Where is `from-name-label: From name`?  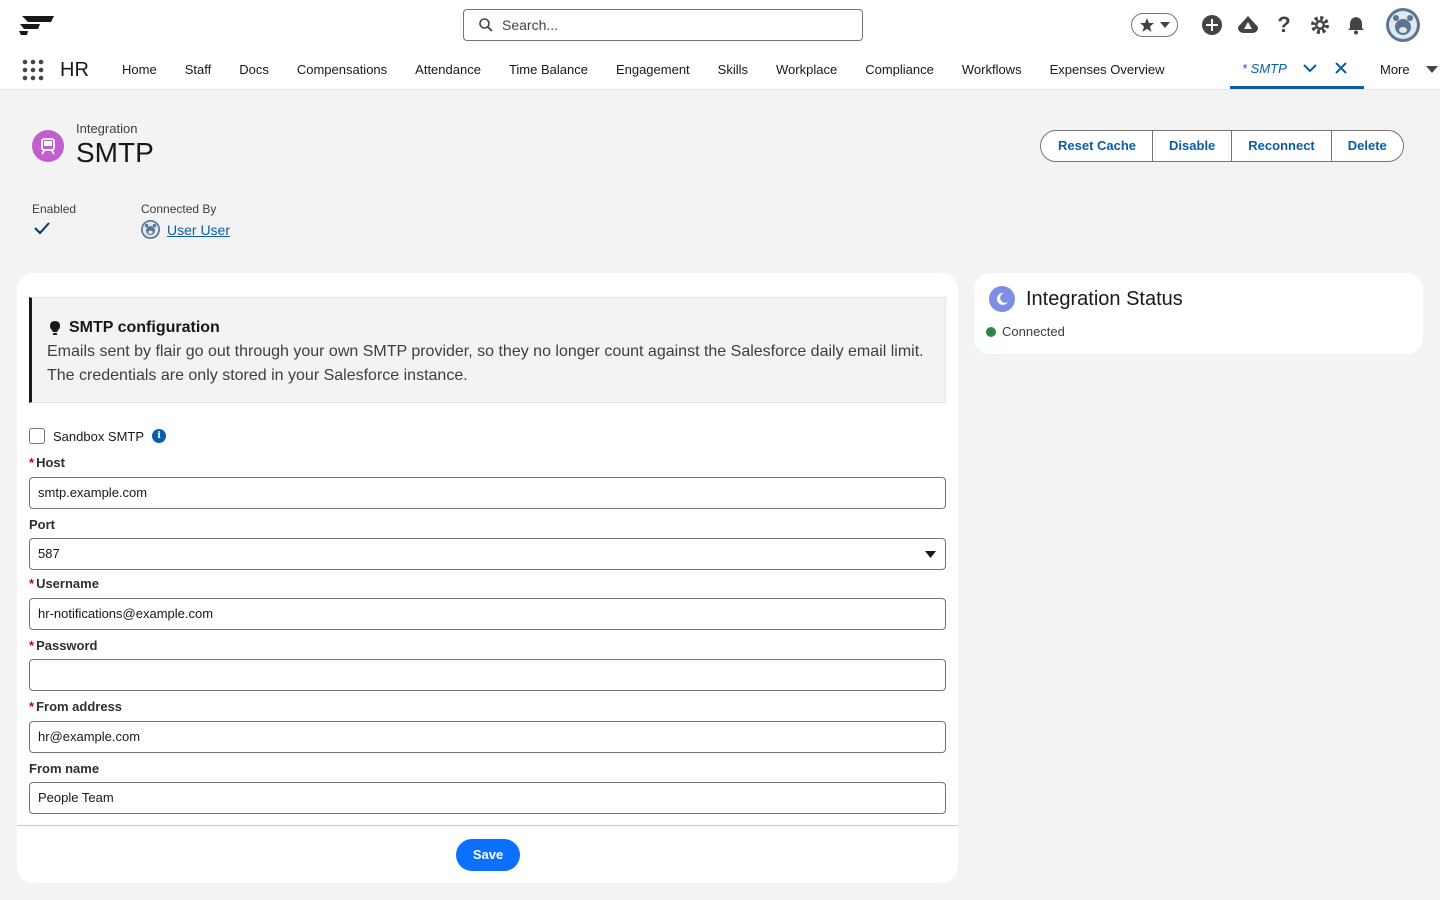 from-name-label: From name is located at coordinates (64, 768).